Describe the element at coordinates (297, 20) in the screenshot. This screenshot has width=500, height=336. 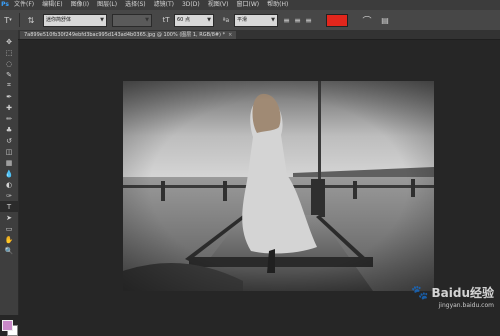
I see `align-center-icon: ≡` at that location.